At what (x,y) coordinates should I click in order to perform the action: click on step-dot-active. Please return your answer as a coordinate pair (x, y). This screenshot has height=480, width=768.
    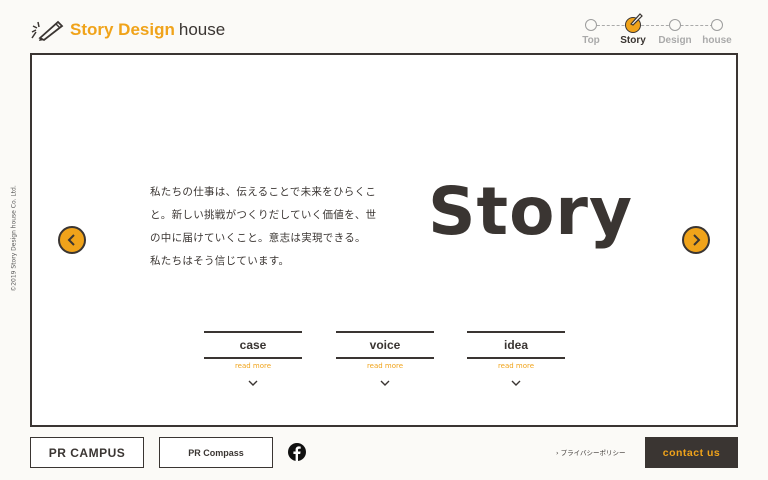
    Looking at the image, I should click on (634, 23).